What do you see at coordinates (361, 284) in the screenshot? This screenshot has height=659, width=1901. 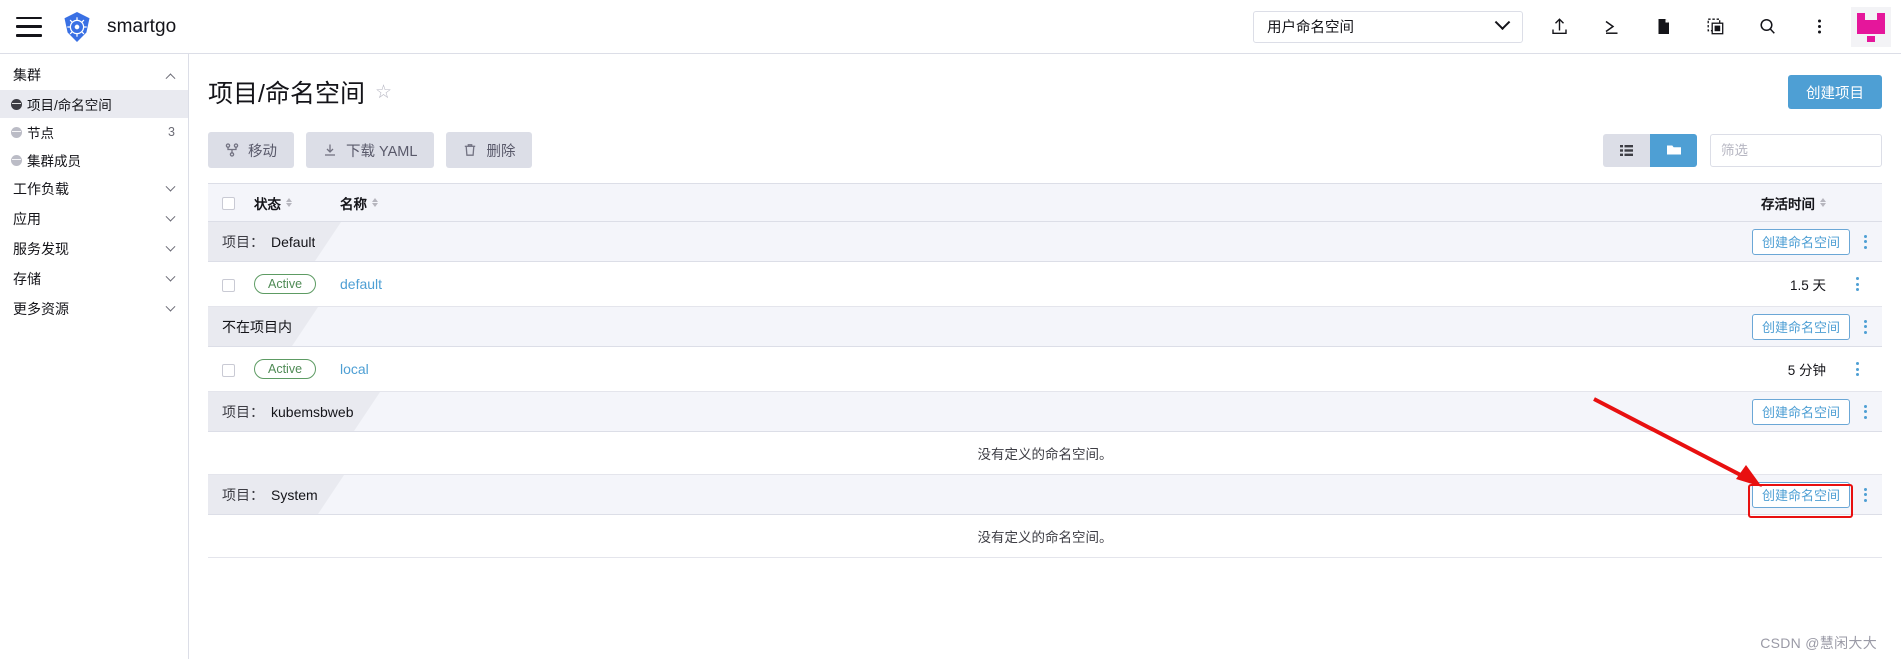 I see `namespace-link: default` at bounding box center [361, 284].